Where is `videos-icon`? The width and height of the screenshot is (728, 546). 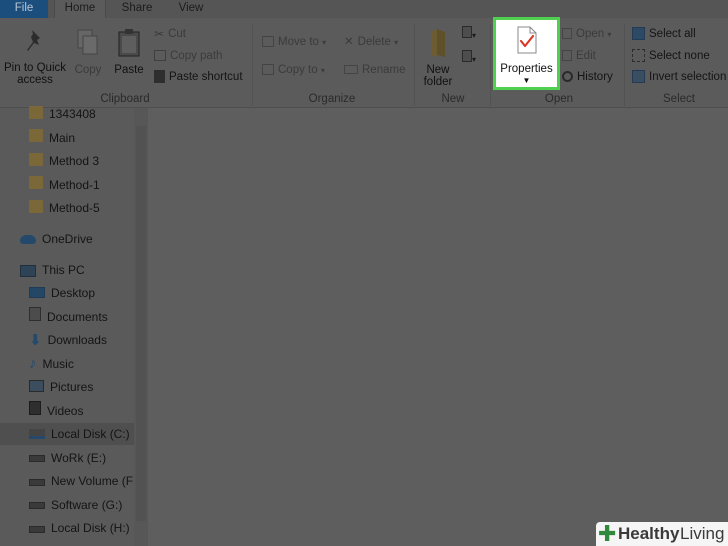
videos-icon is located at coordinates (35, 411).